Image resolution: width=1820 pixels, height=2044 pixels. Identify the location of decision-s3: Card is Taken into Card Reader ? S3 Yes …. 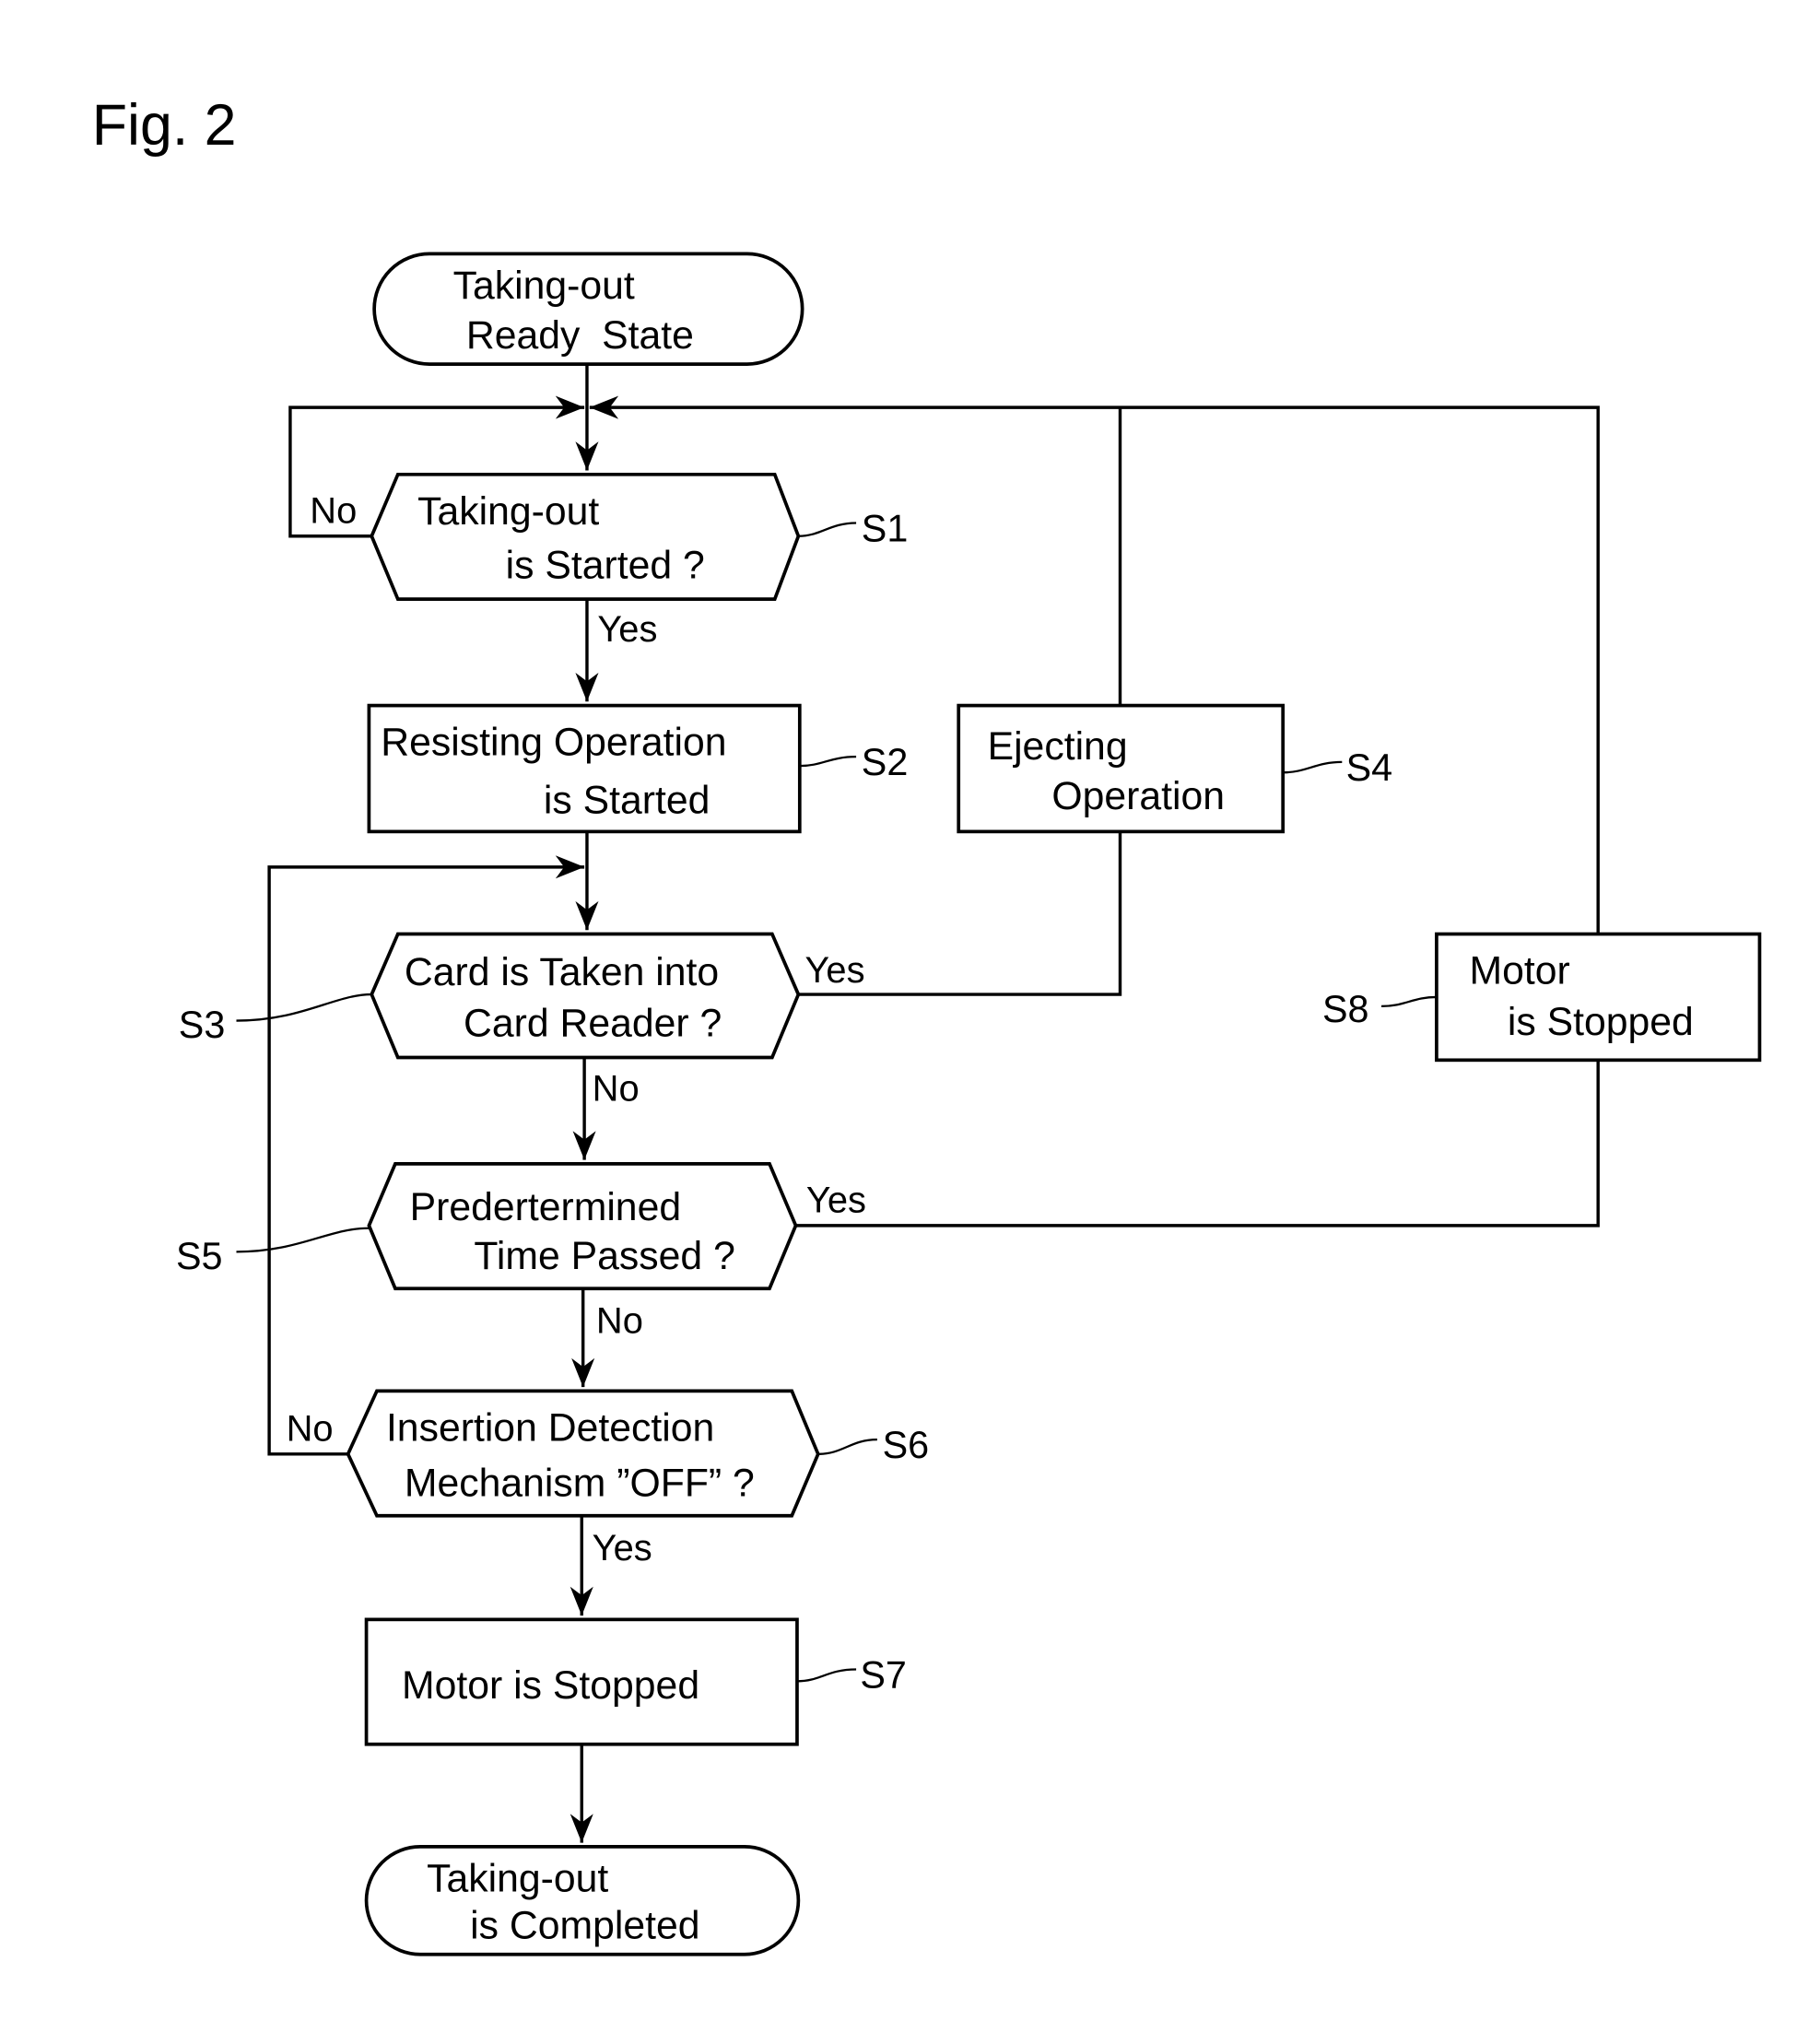
(522, 1020).